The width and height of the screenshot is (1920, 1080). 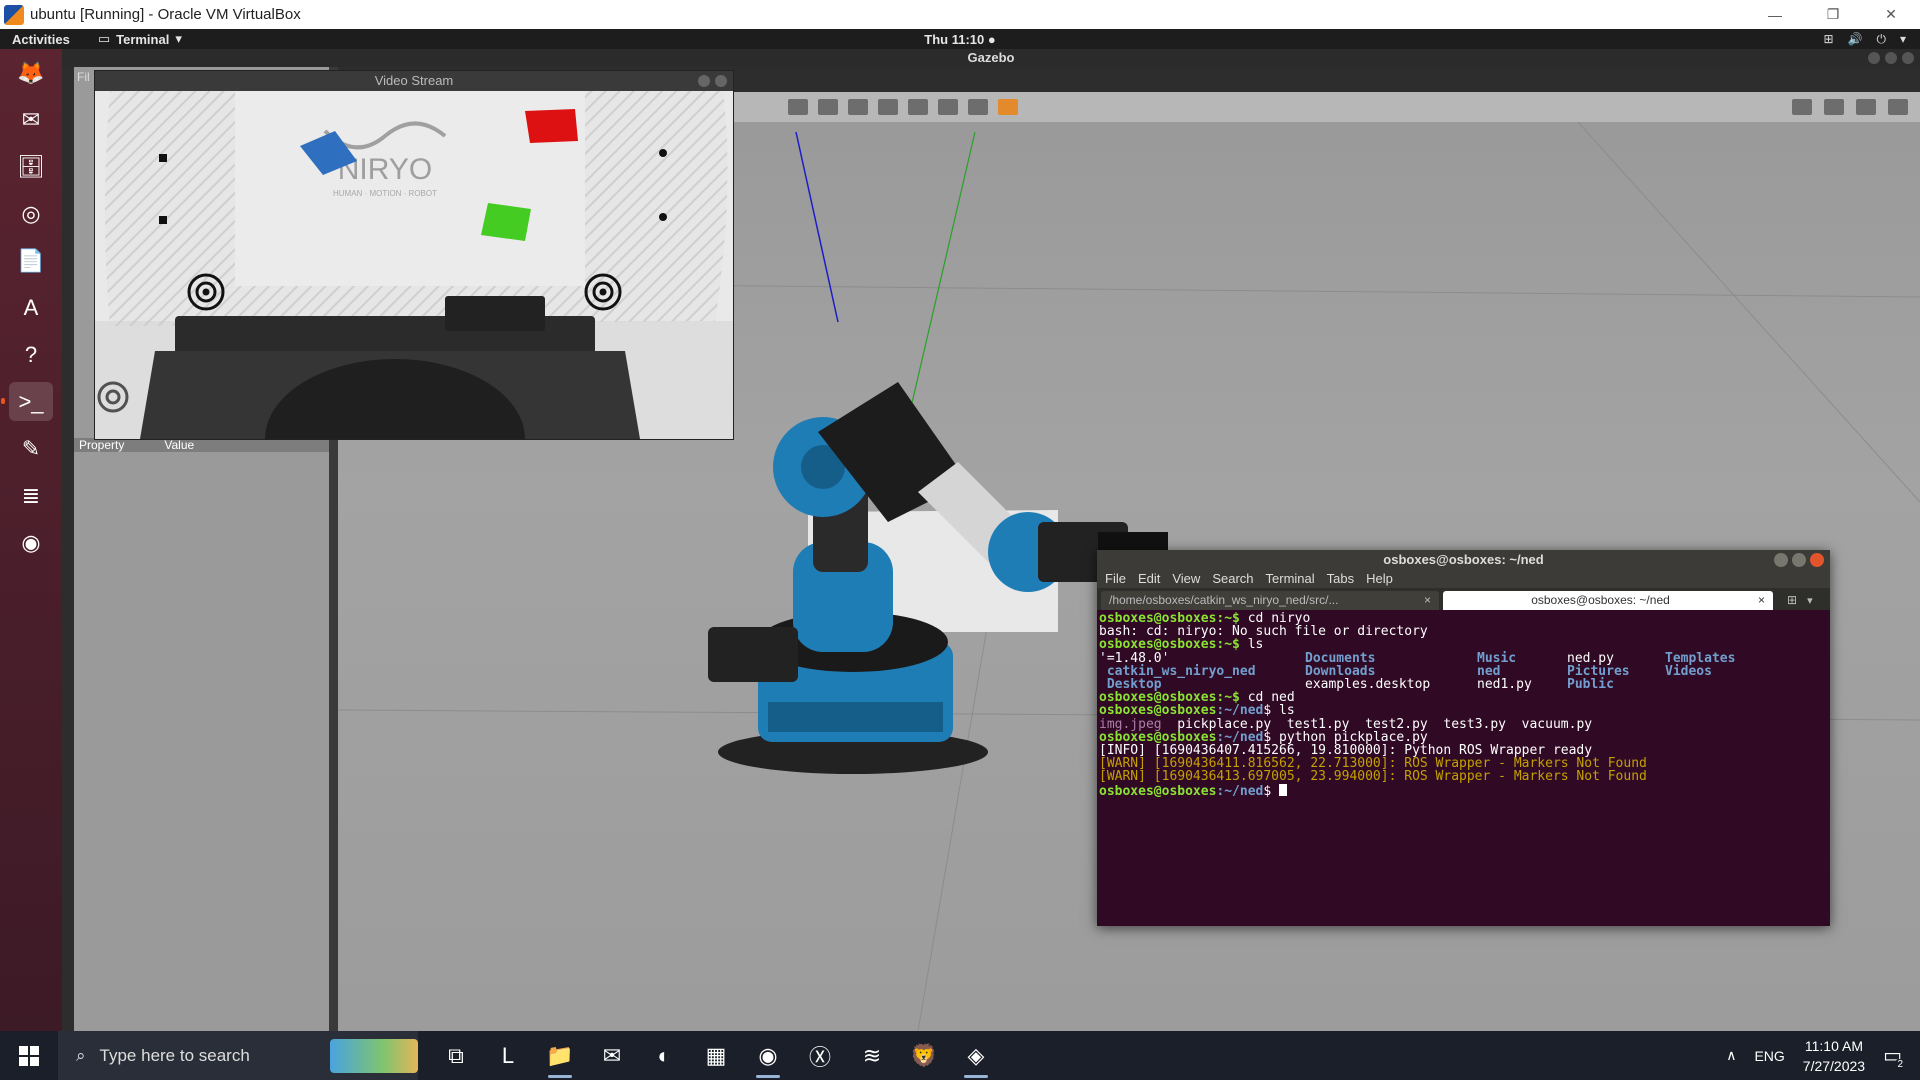 What do you see at coordinates (1181, 645) in the screenshot?
I see `terminal-line: osboxes@osboxes:~$ ls` at bounding box center [1181, 645].